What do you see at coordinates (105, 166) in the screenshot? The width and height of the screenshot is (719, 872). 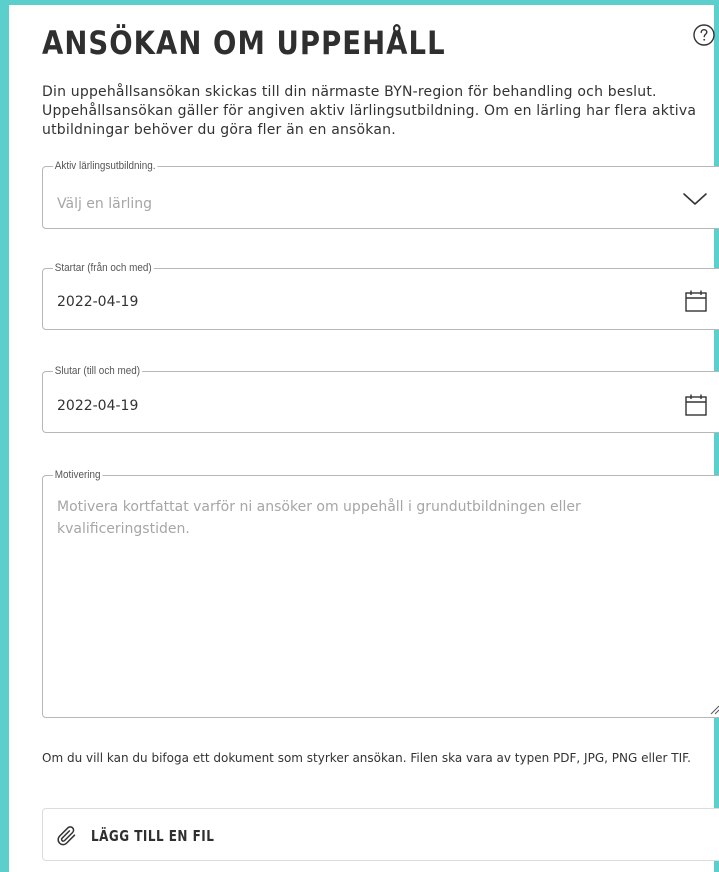 I see `education-label: Aktiv lärlingsutbildning.` at bounding box center [105, 166].